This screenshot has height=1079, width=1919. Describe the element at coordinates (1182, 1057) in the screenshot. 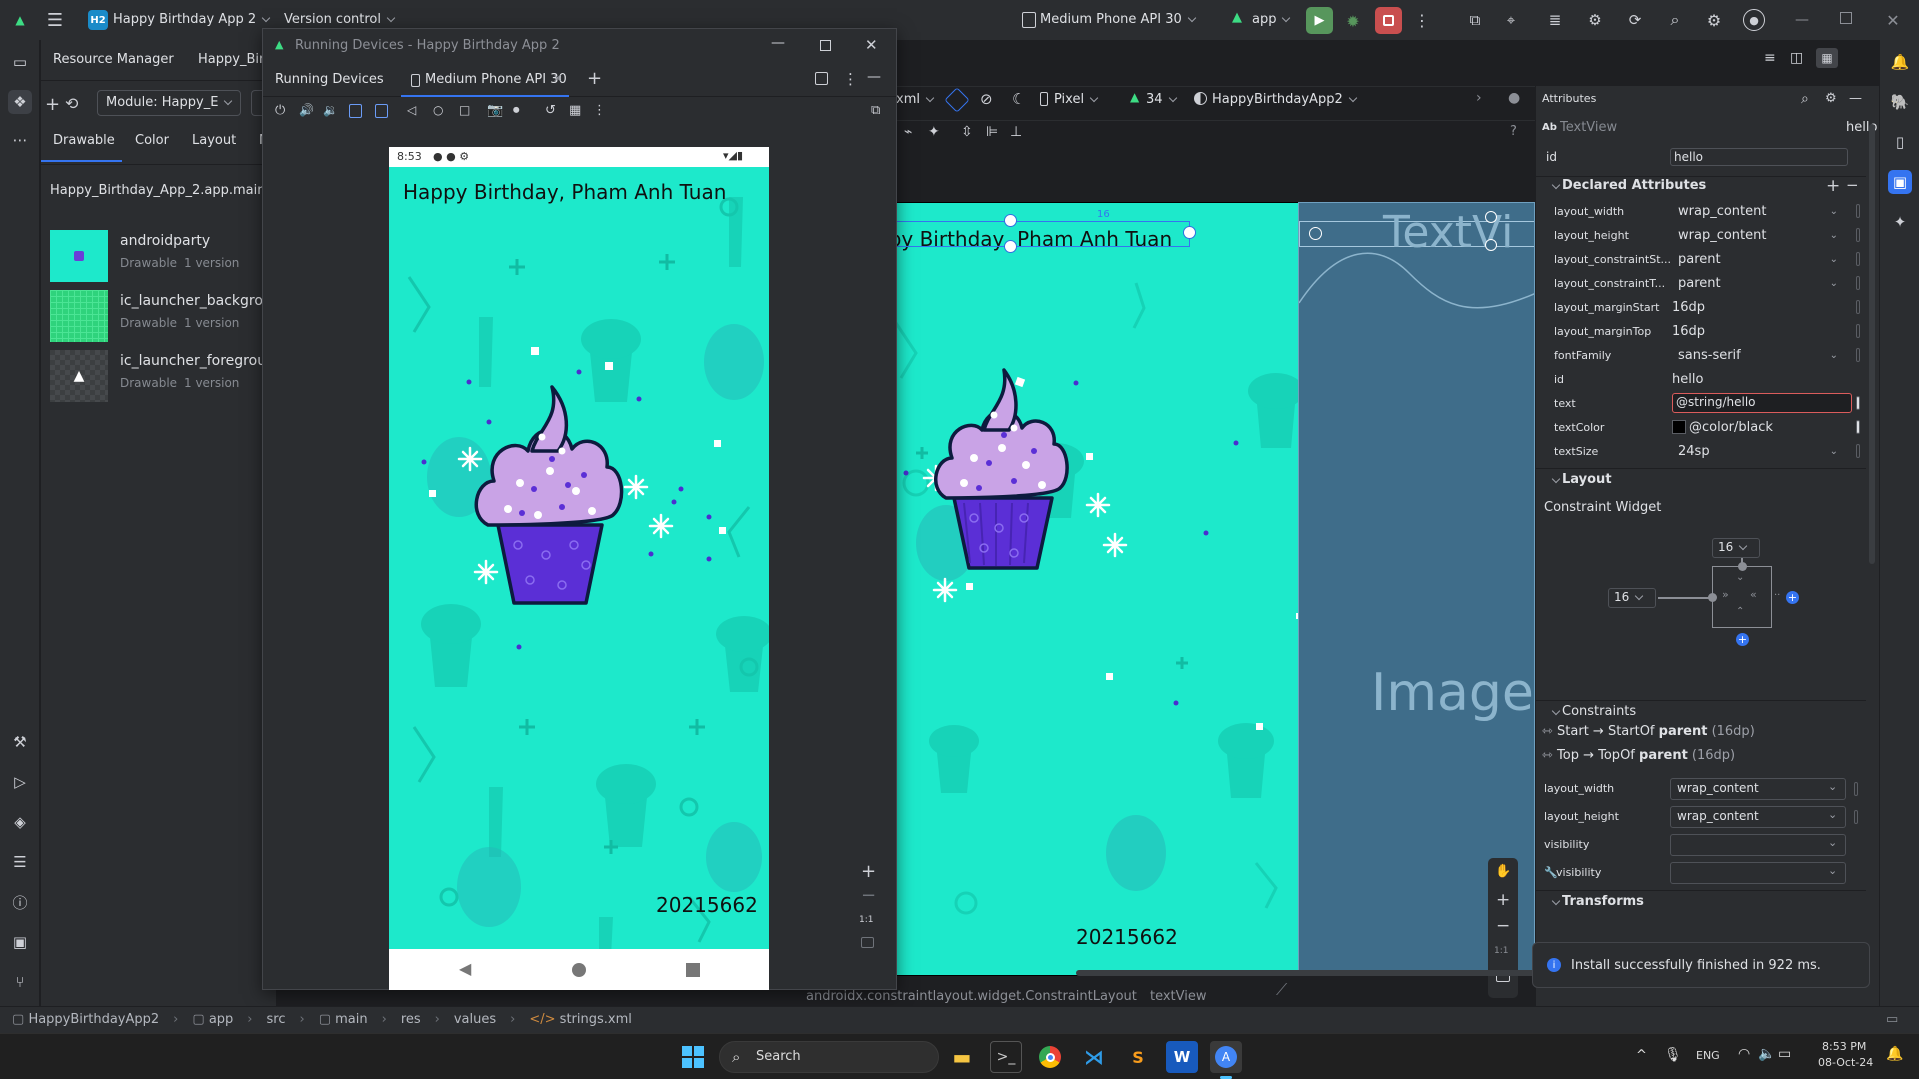

I see `word-icon: W` at that location.